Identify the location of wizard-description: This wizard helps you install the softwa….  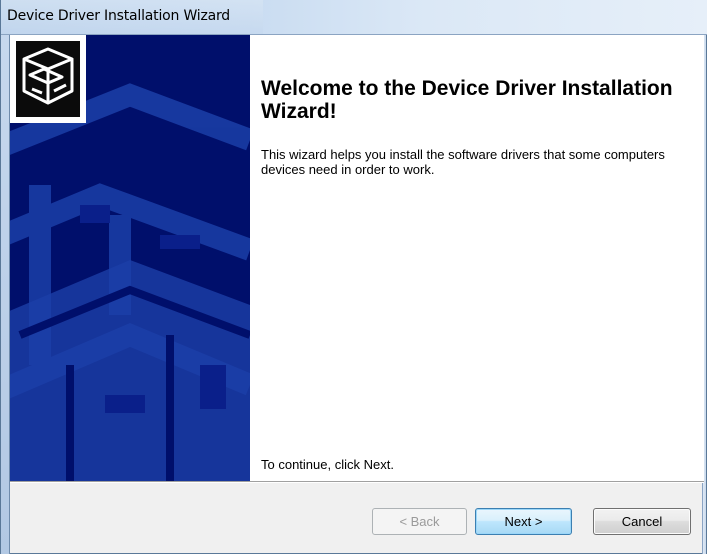
(463, 162).